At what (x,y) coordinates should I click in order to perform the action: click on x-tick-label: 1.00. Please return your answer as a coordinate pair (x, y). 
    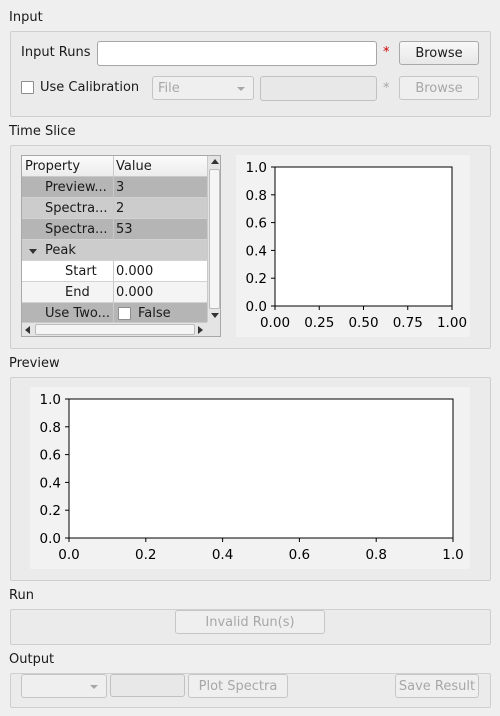
    Looking at the image, I should click on (452, 323).